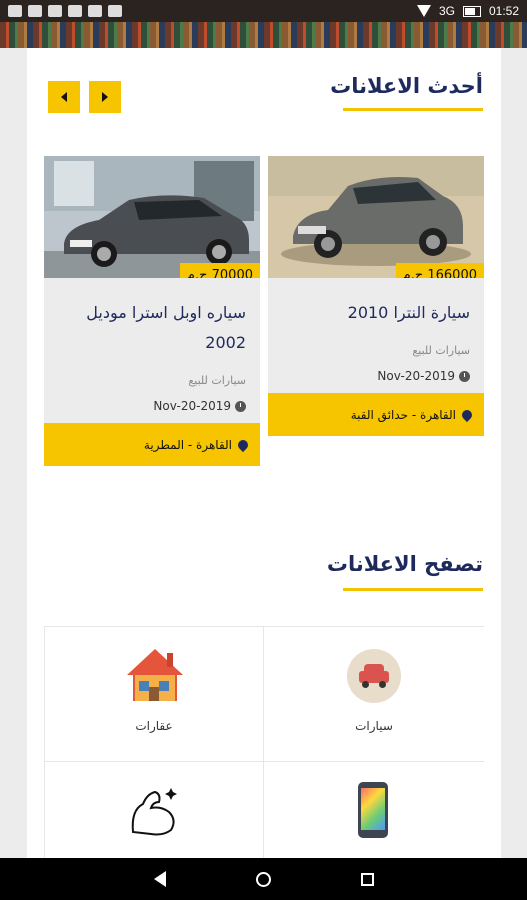 Image resolution: width=527 pixels, height=900 pixels. What do you see at coordinates (367, 879) in the screenshot?
I see `recent-apps-button` at bounding box center [367, 879].